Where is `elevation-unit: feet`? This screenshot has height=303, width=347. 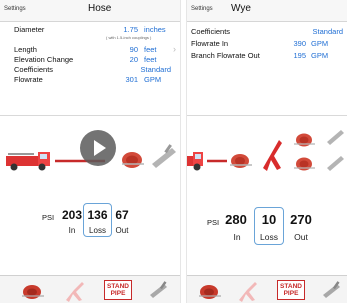
elevation-unit: feet is located at coordinates (150, 59).